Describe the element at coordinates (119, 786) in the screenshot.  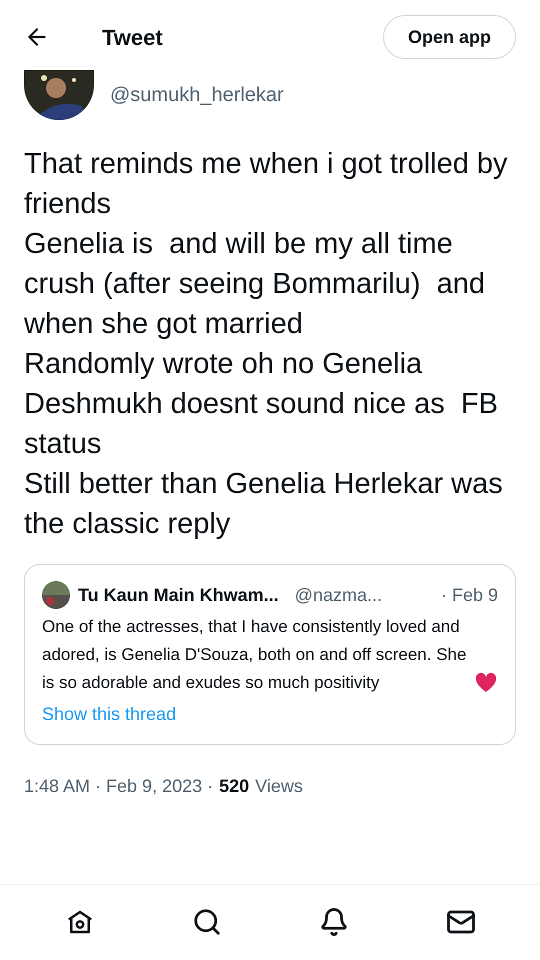
I see `timestamp: 1:48 AM · Feb 9, 2023 ·` at that location.